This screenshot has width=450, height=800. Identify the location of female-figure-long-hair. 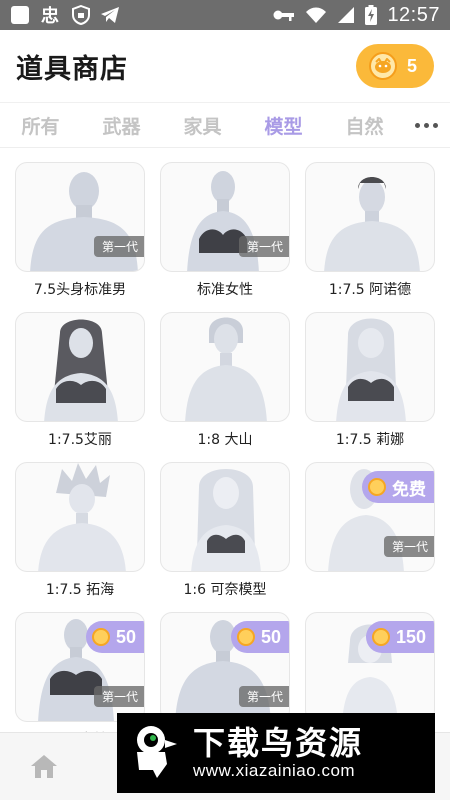
(81, 370).